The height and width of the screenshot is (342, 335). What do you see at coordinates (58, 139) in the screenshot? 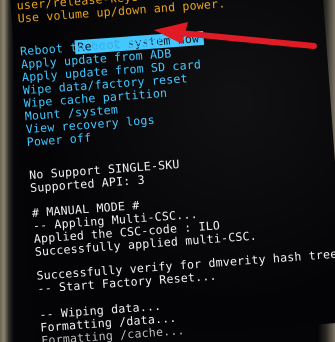
I see `menu-item-power-off: Power off` at bounding box center [58, 139].